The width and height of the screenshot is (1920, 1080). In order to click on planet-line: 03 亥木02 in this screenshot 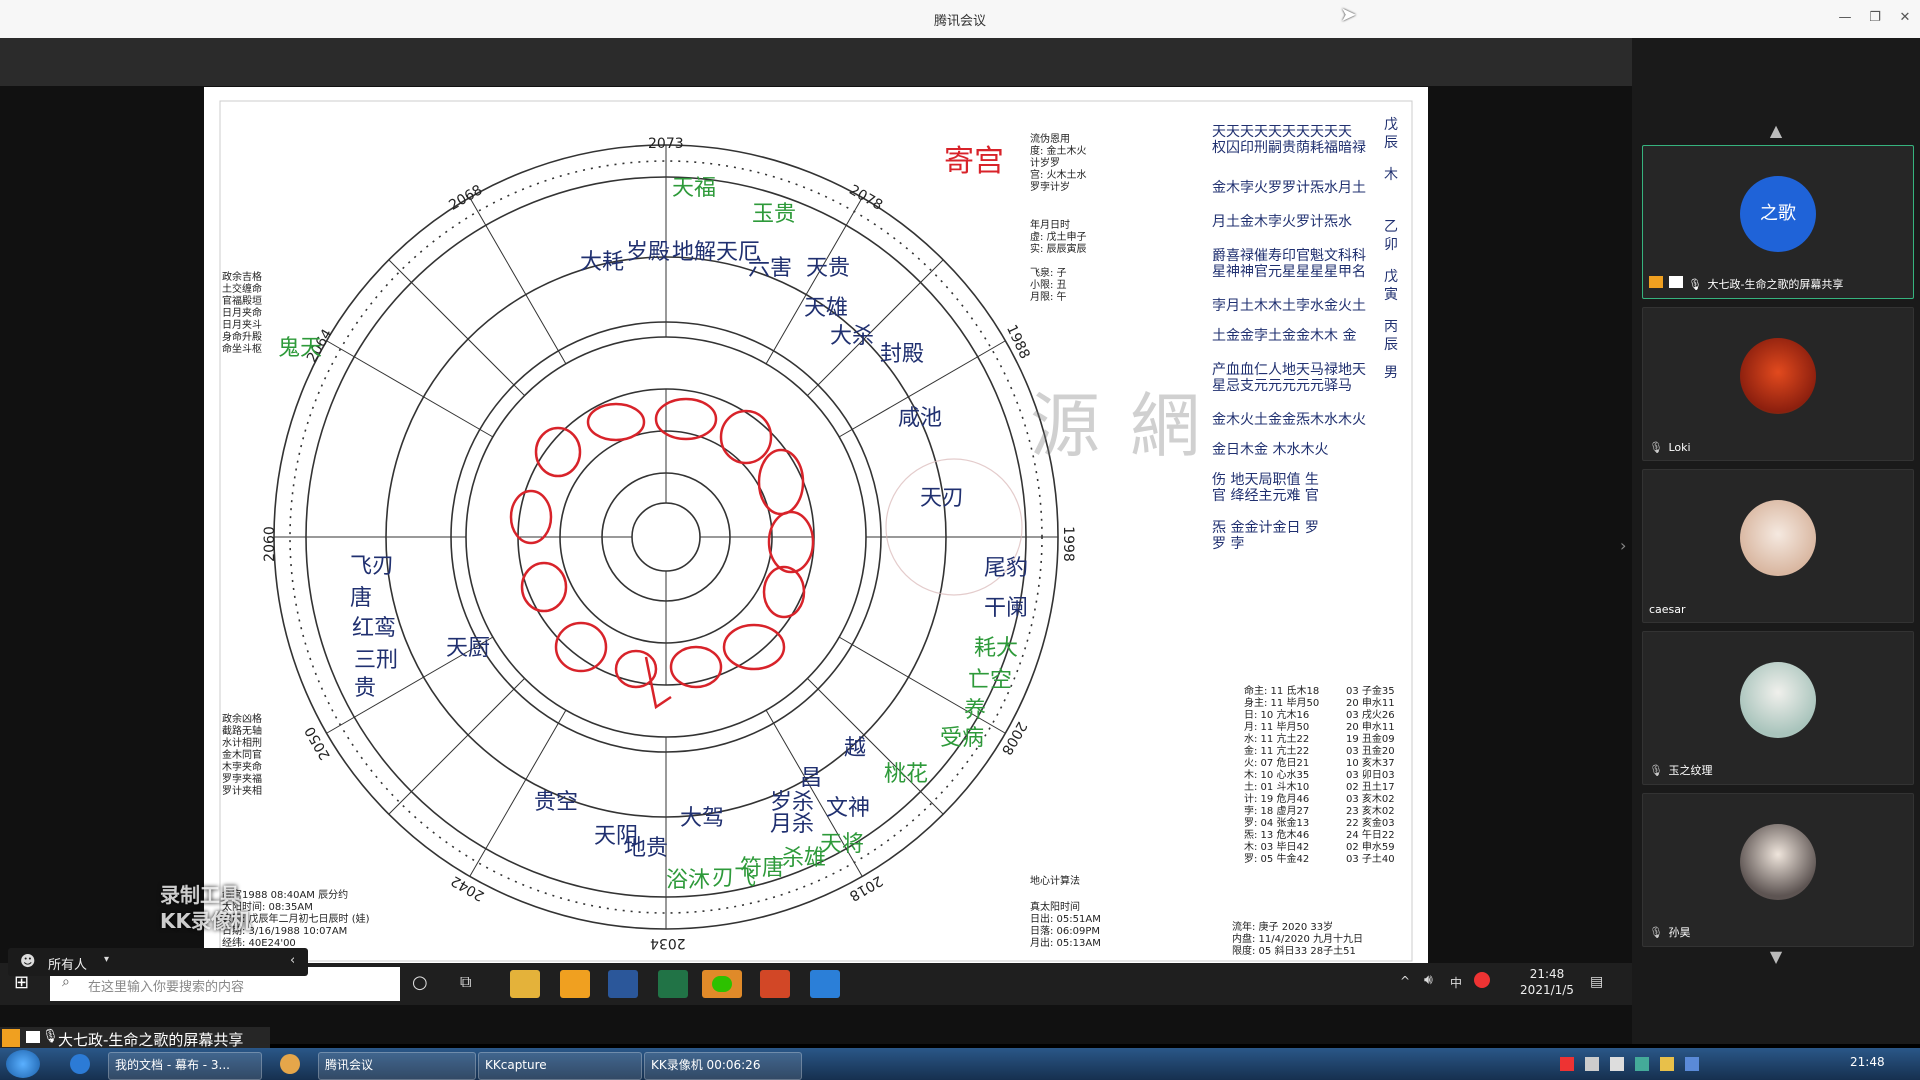, I will do `click(1370, 799)`.